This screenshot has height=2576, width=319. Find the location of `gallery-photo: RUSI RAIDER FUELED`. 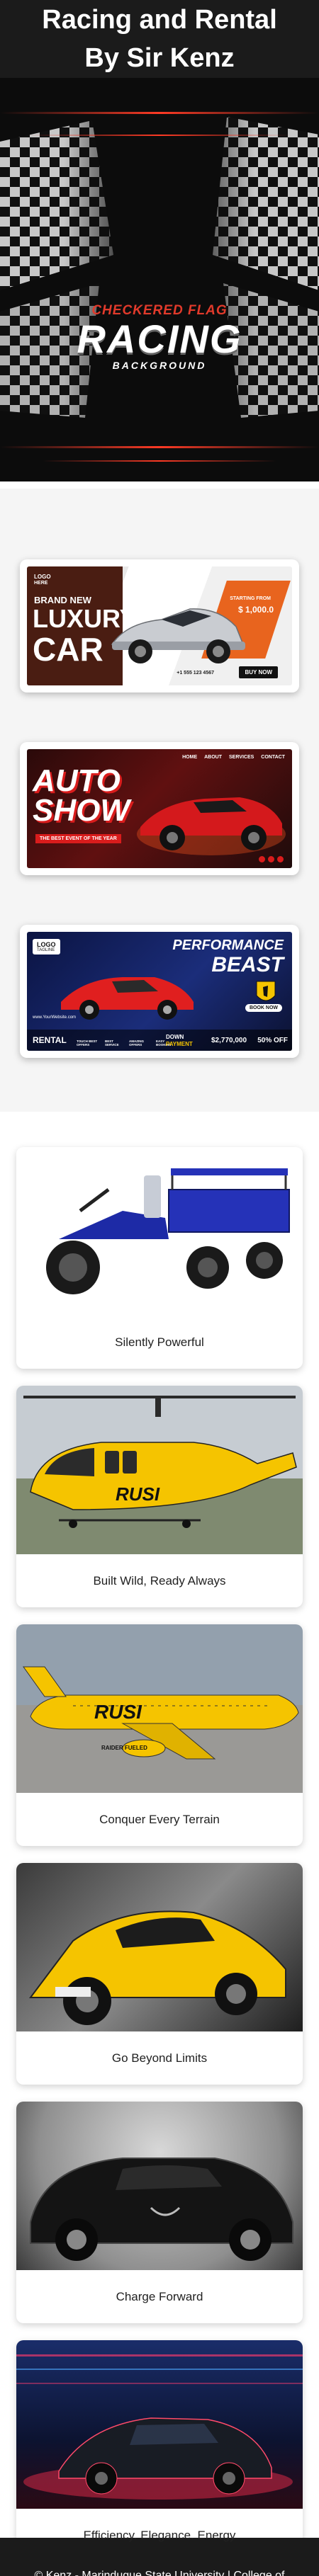

gallery-photo: RUSI RAIDER FUELED is located at coordinates (159, 1708).